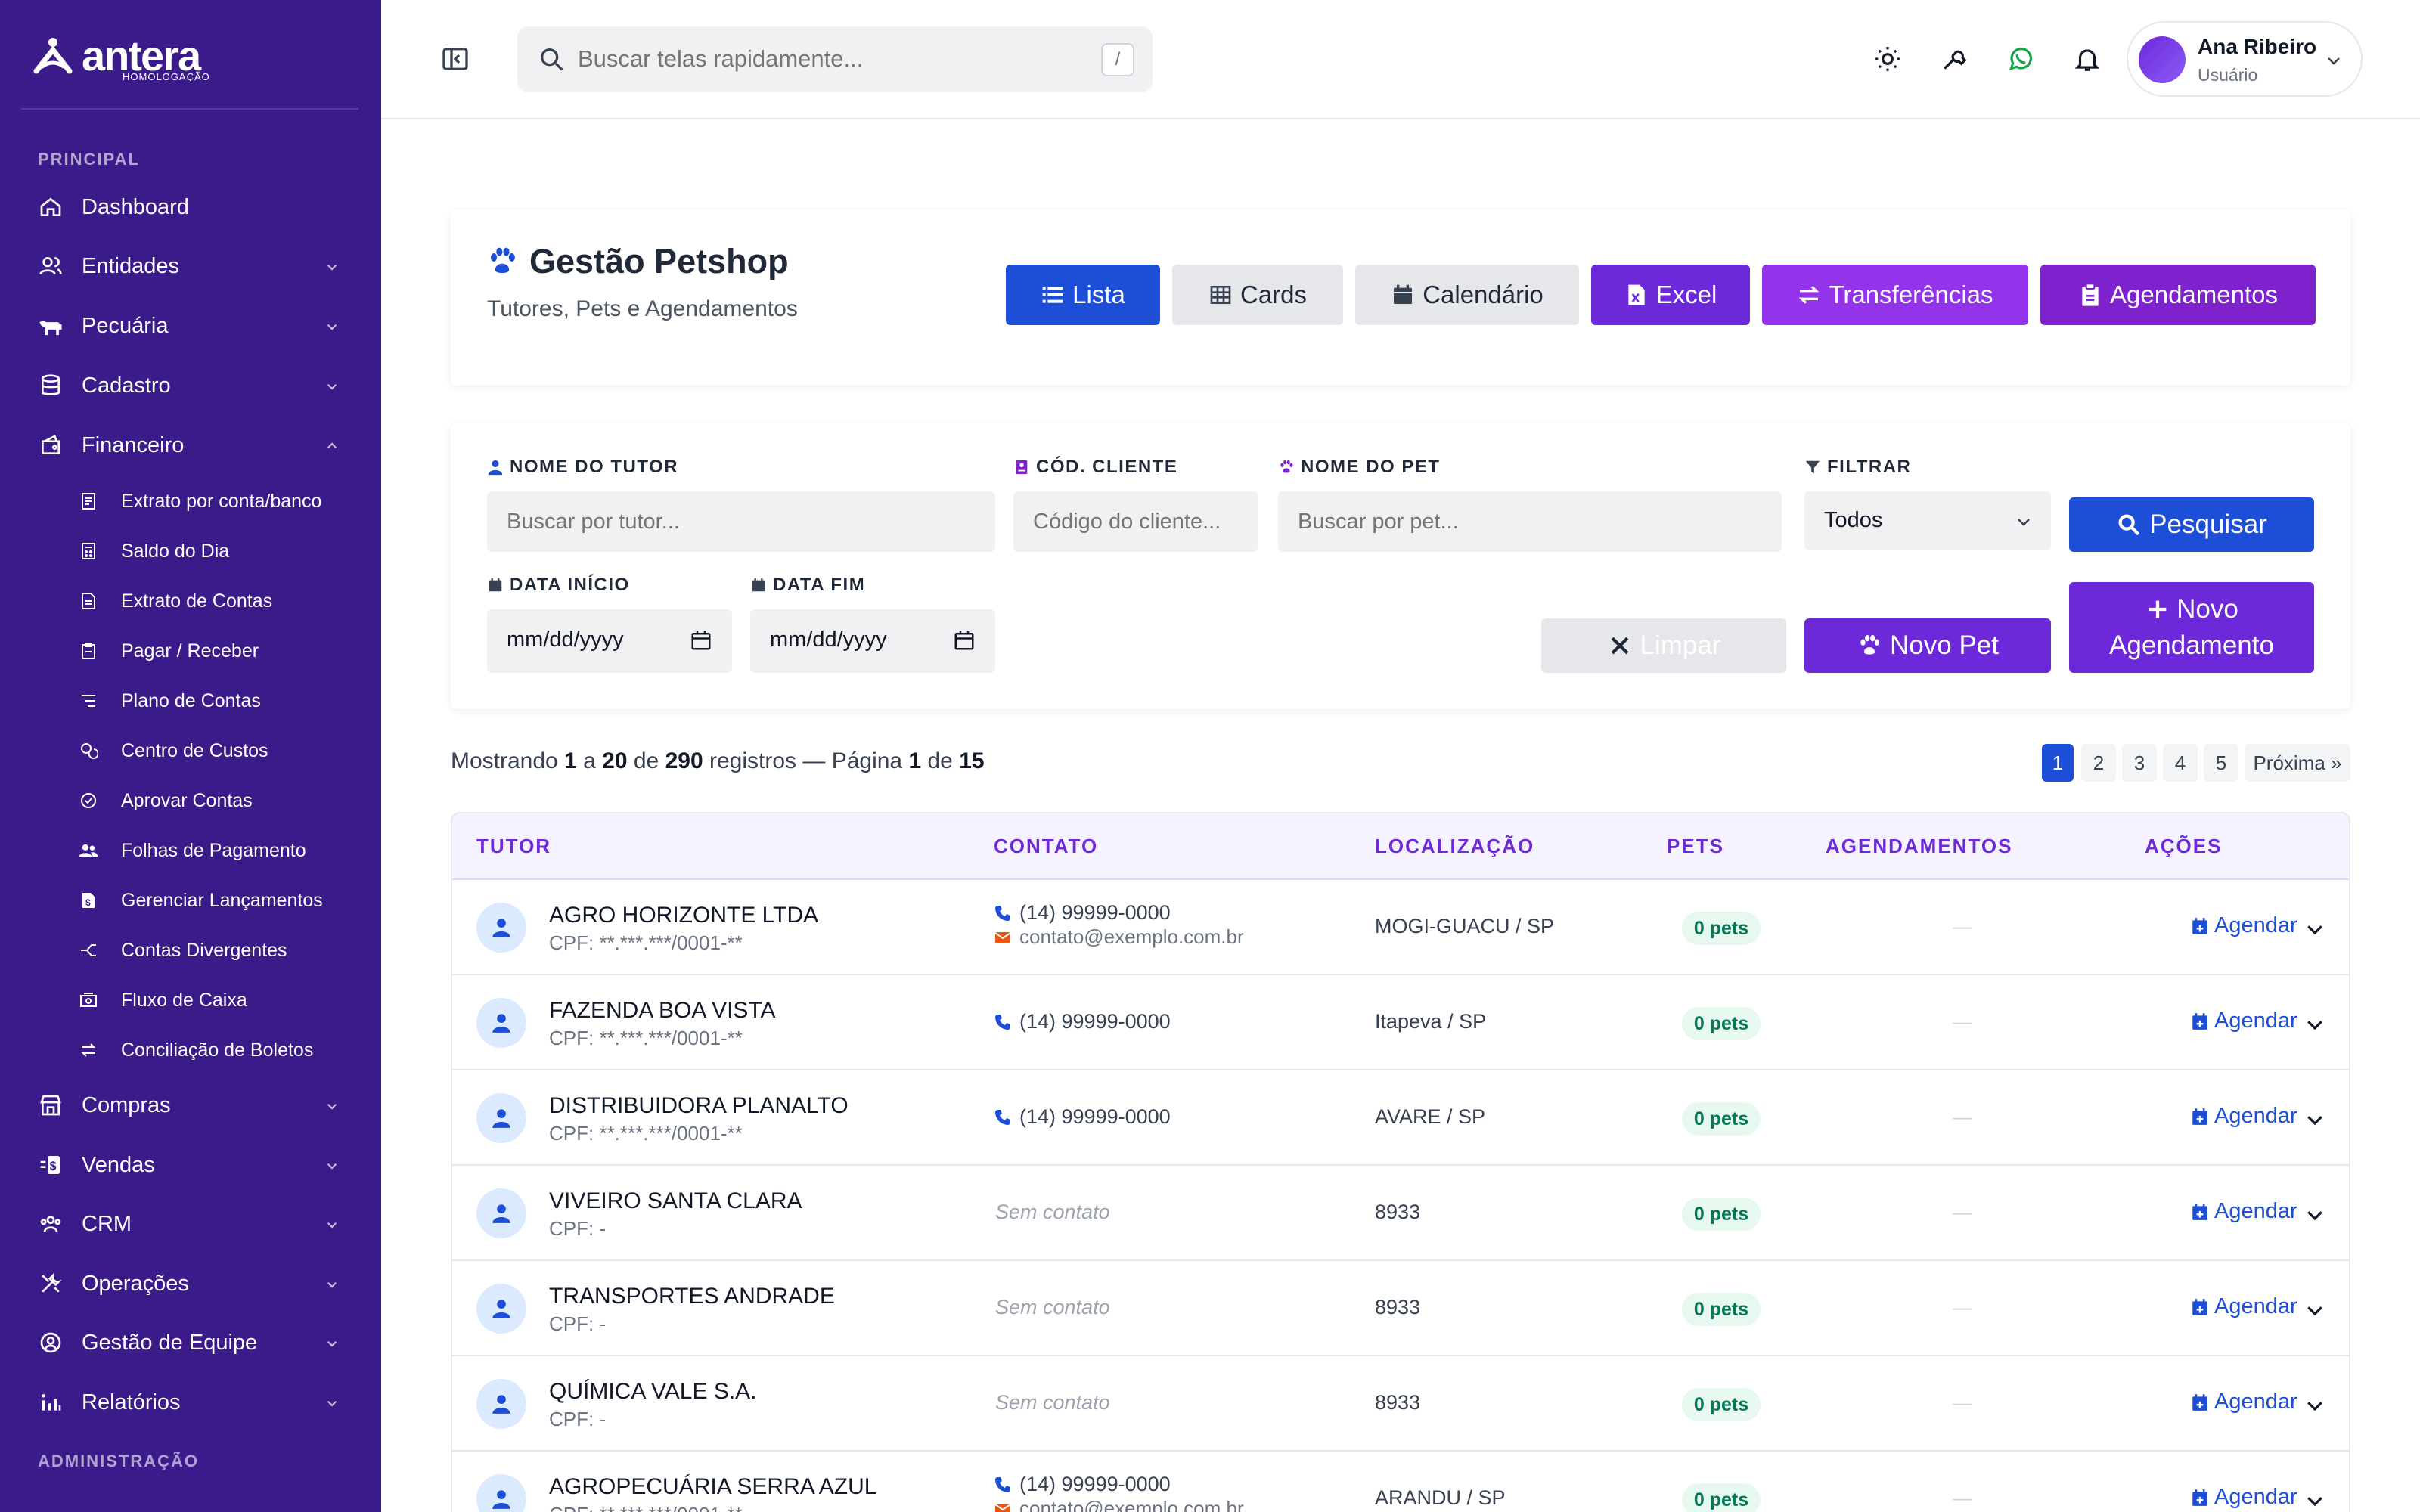 The height and width of the screenshot is (1512, 2420). I want to click on chevron-up-icon, so click(332, 446).